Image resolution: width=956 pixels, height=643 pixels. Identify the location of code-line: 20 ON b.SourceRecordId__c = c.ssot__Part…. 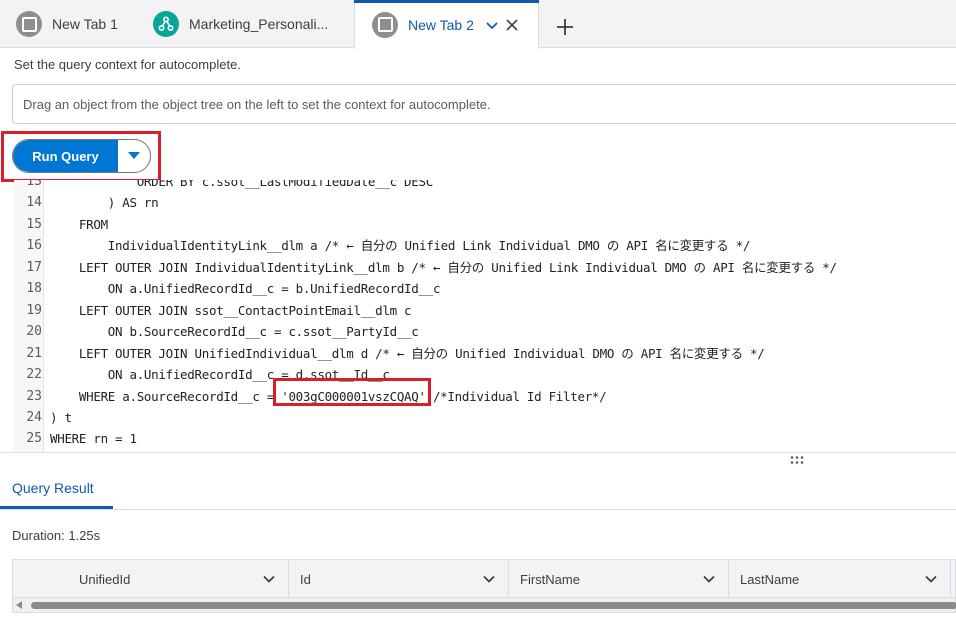
(485, 332).